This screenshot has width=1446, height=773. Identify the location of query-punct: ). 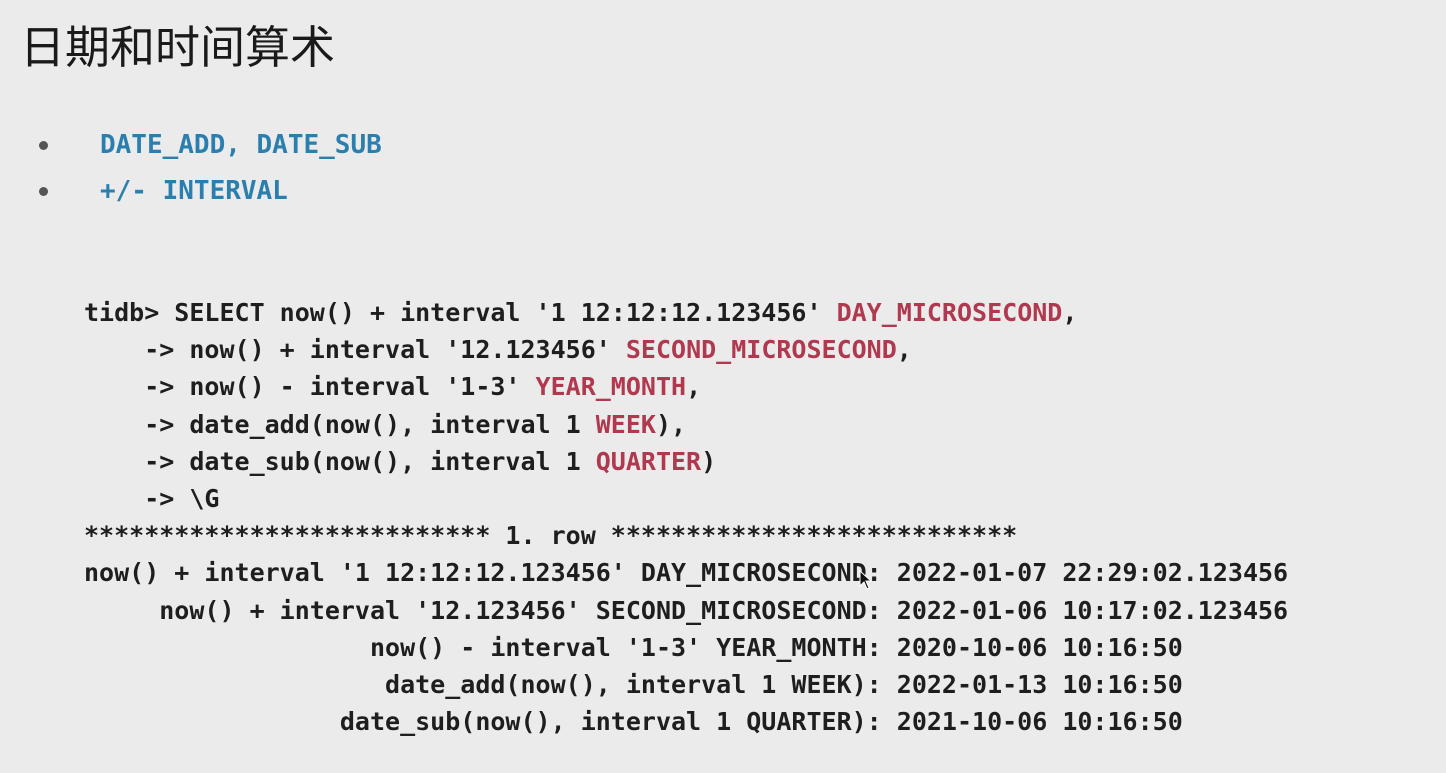
(709, 461).